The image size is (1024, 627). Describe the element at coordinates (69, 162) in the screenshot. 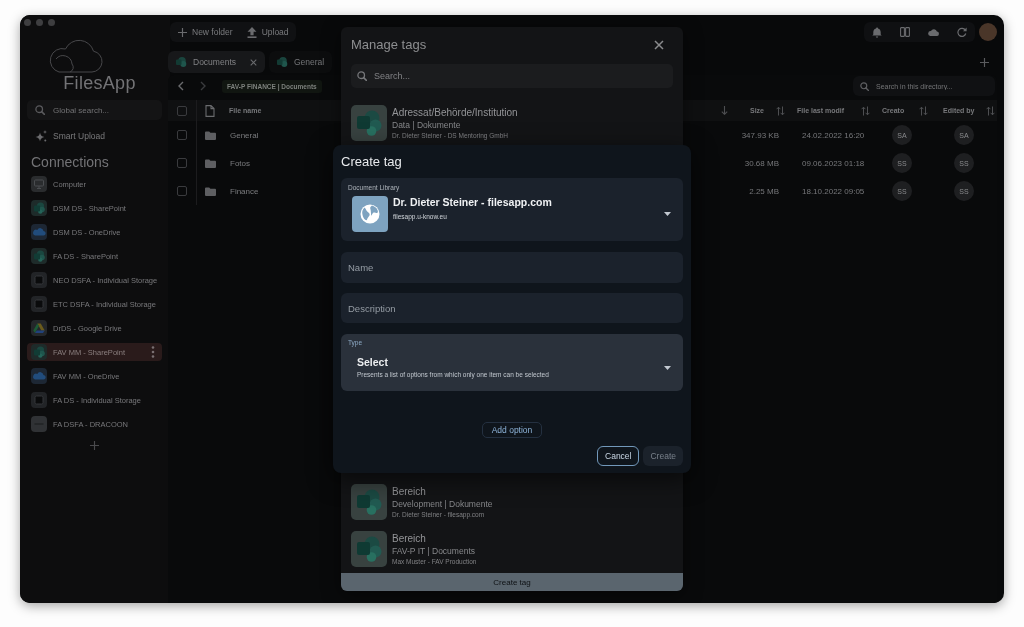

I see `section-heading: Connections` at that location.